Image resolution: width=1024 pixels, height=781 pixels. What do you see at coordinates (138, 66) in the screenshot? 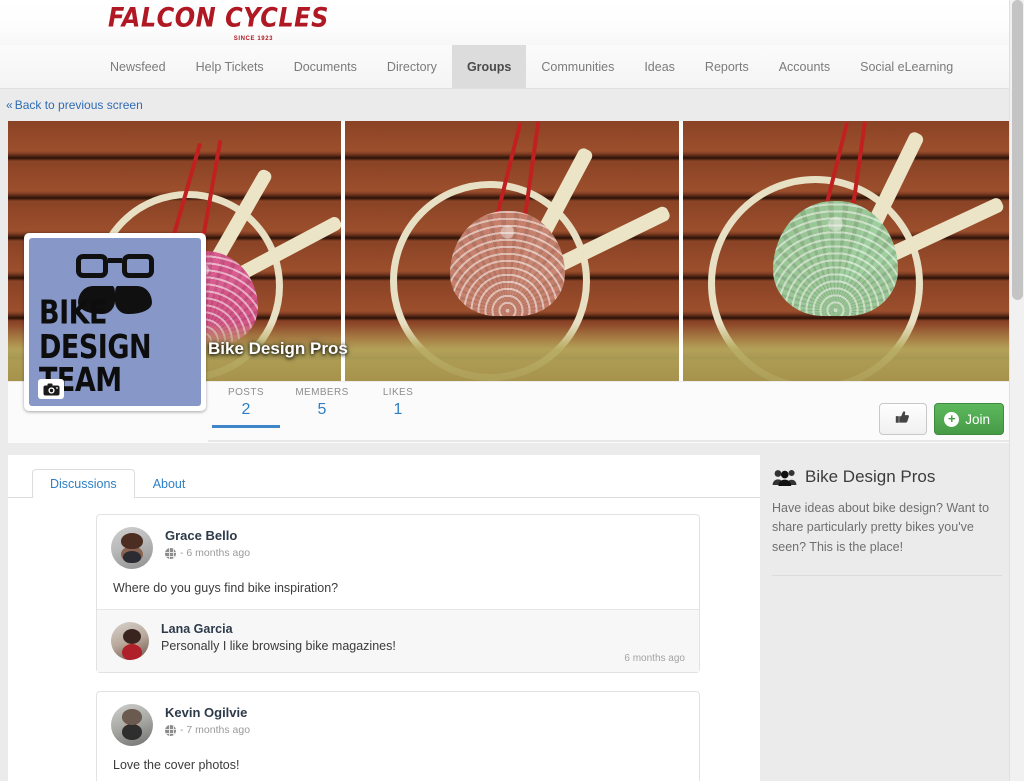
I see `nav-item-newsfeed: Newsfeed` at bounding box center [138, 66].